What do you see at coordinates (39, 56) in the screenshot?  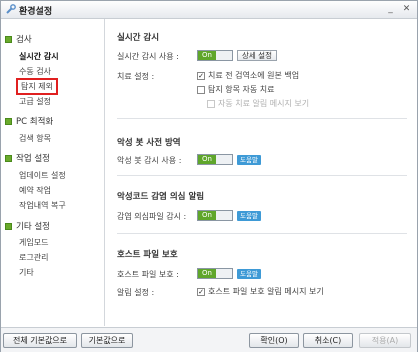 I see `sidebar-item-realtime: 실시간 감시` at bounding box center [39, 56].